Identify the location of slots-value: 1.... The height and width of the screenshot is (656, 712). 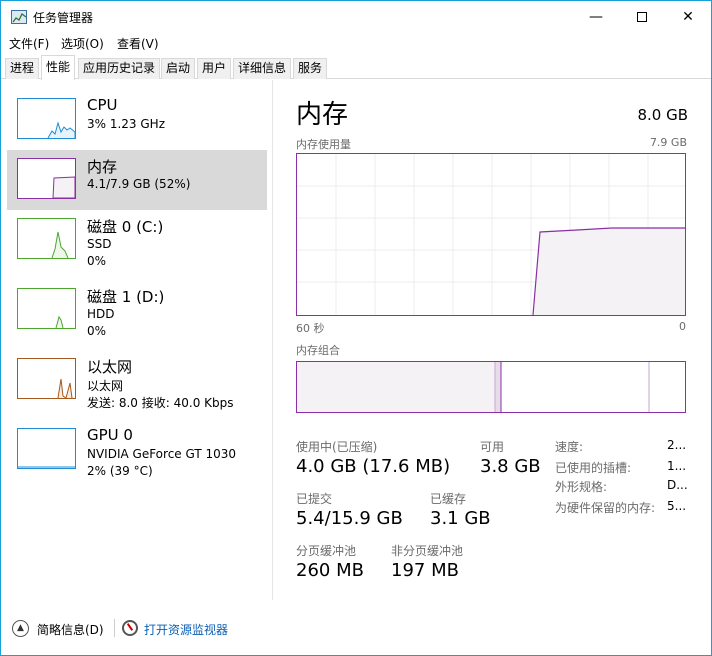
(677, 466).